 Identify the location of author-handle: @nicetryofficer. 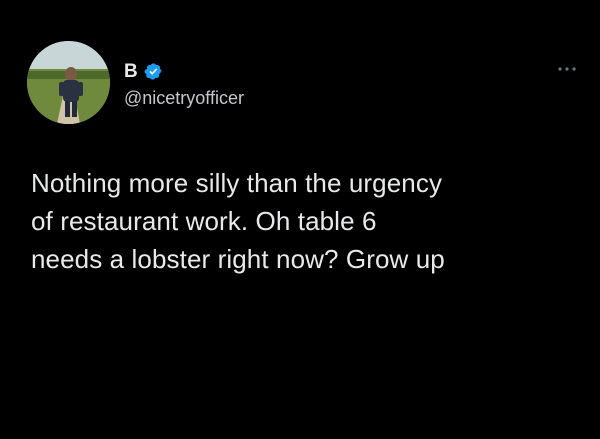
(184, 99).